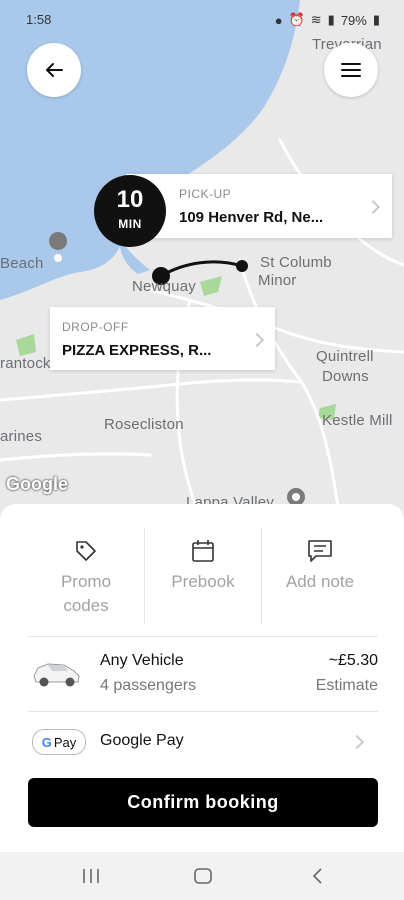 The height and width of the screenshot is (900, 404). What do you see at coordinates (144, 424) in the screenshot?
I see `map-label: Rosecliston` at bounding box center [144, 424].